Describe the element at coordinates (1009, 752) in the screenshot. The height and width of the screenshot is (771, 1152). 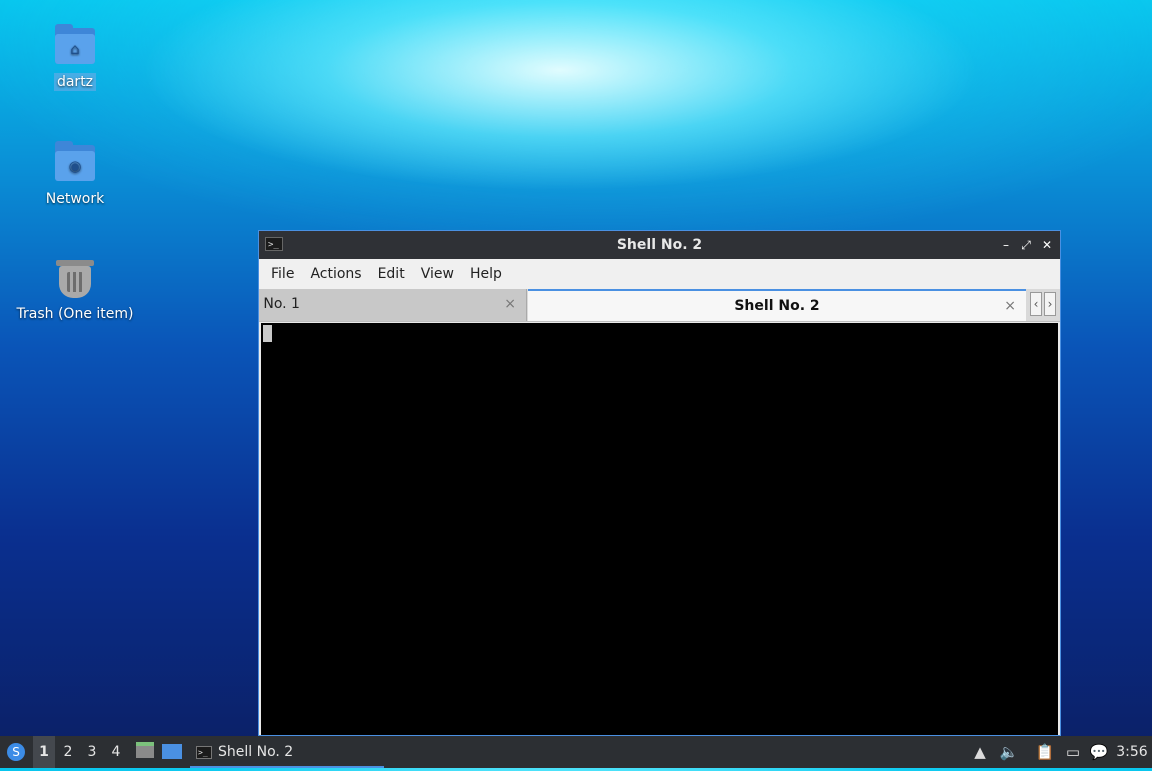
I see `volume-icon: 🔈` at that location.